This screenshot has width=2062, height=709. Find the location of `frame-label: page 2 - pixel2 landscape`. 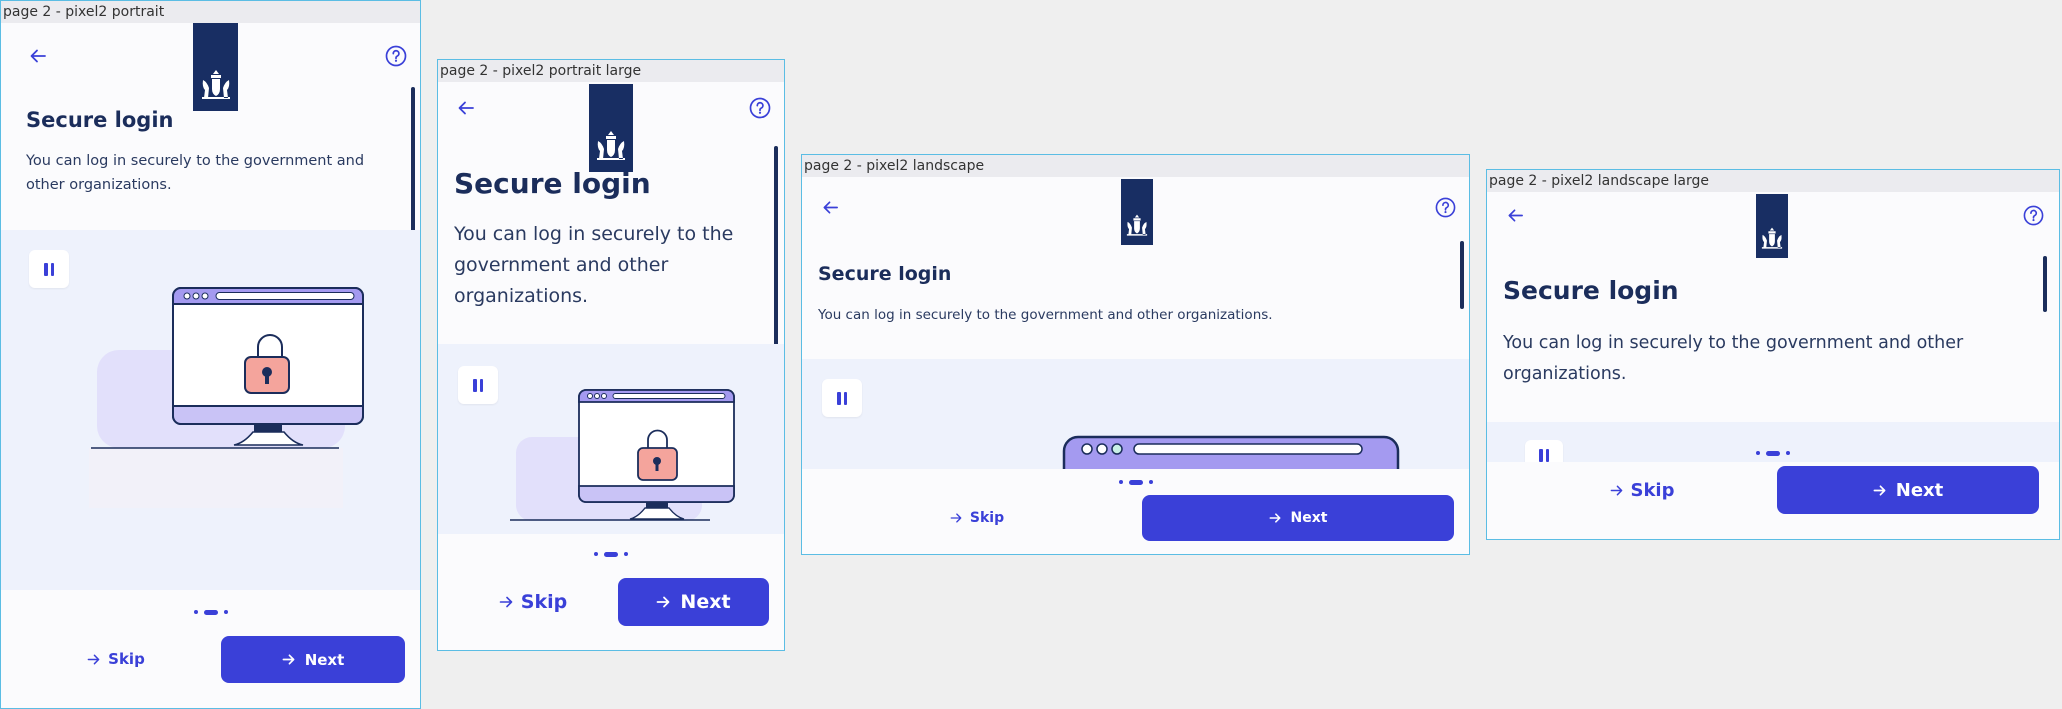

frame-label: page 2 - pixel2 landscape is located at coordinates (1135, 166).